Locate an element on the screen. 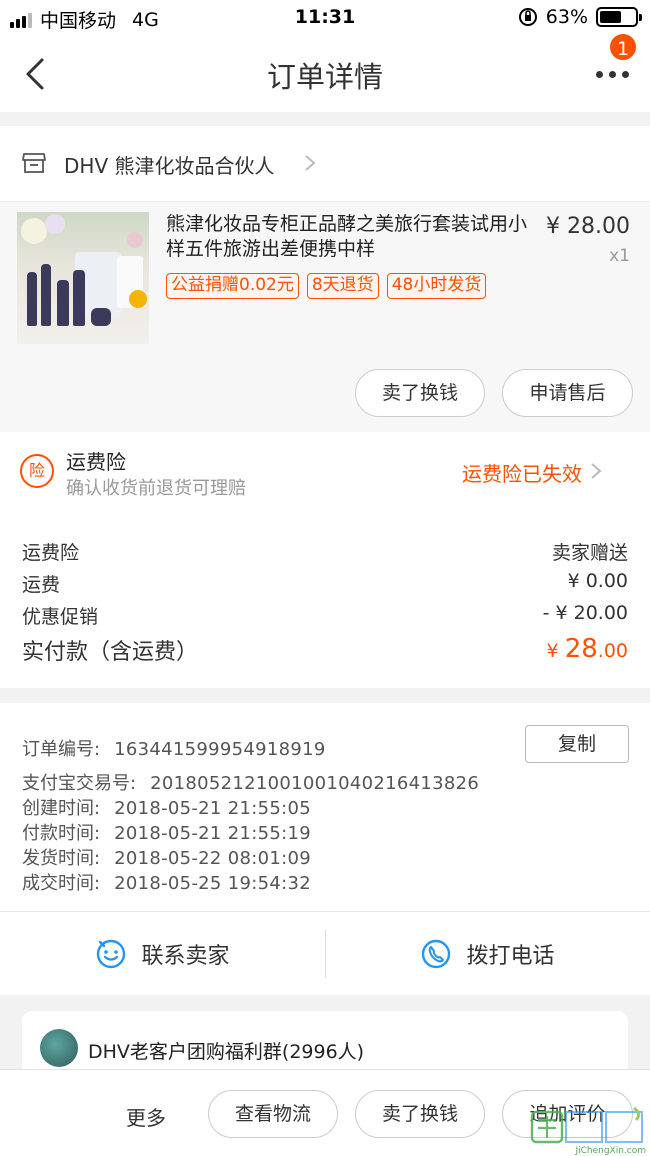 This screenshot has width=650, height=1156. total-currency: ¥ is located at coordinates (555, 651).